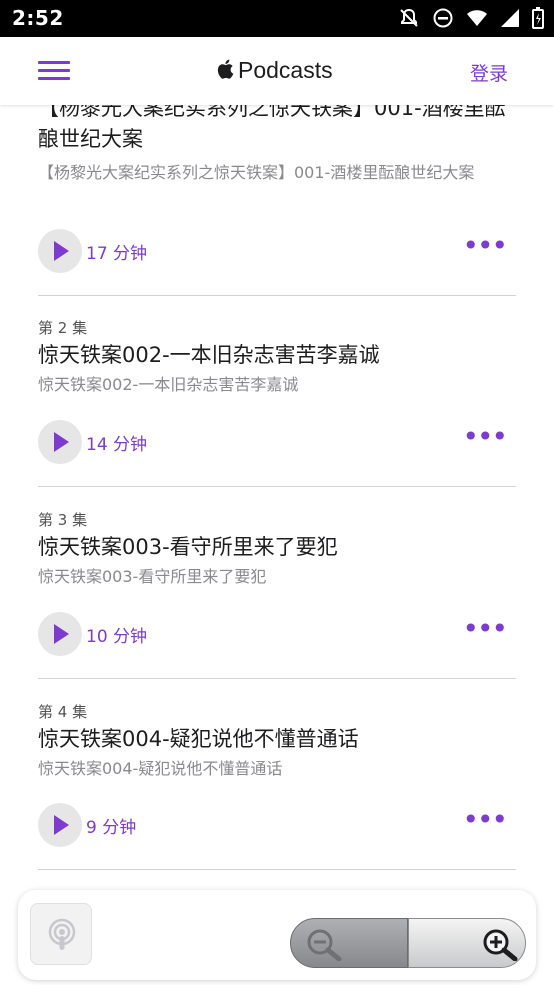 Image resolution: width=554 pixels, height=985 pixels. What do you see at coordinates (489, 72) in the screenshot?
I see `login-link: 登录` at bounding box center [489, 72].